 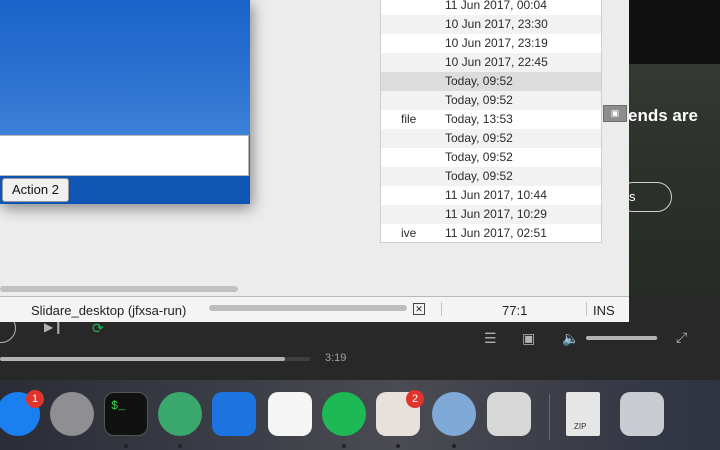 What do you see at coordinates (415, 399) in the screenshot?
I see `notification-badge: 2` at bounding box center [415, 399].